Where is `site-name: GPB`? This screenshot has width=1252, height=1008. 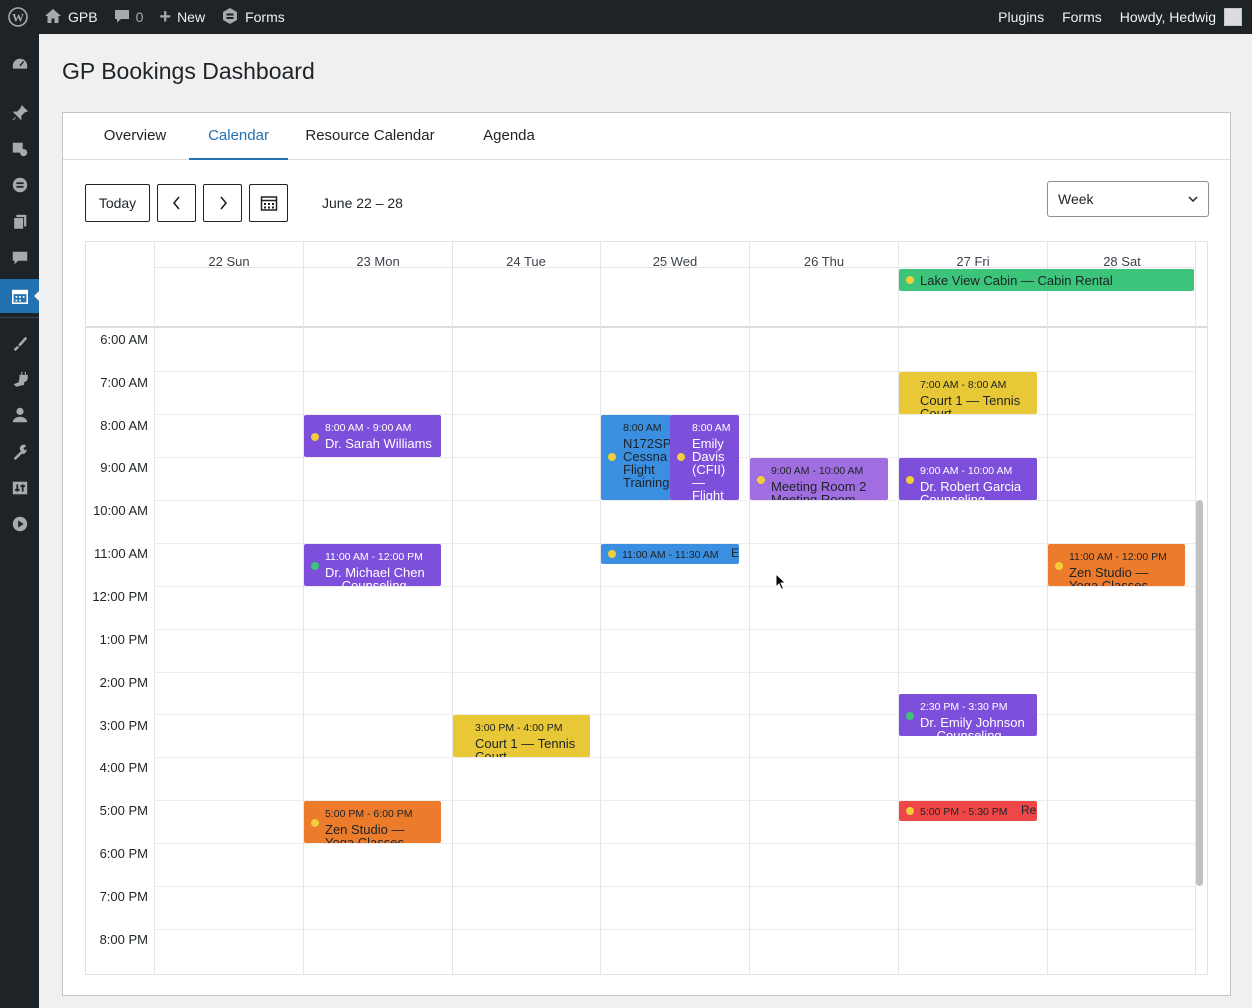
site-name: GPB is located at coordinates (83, 17).